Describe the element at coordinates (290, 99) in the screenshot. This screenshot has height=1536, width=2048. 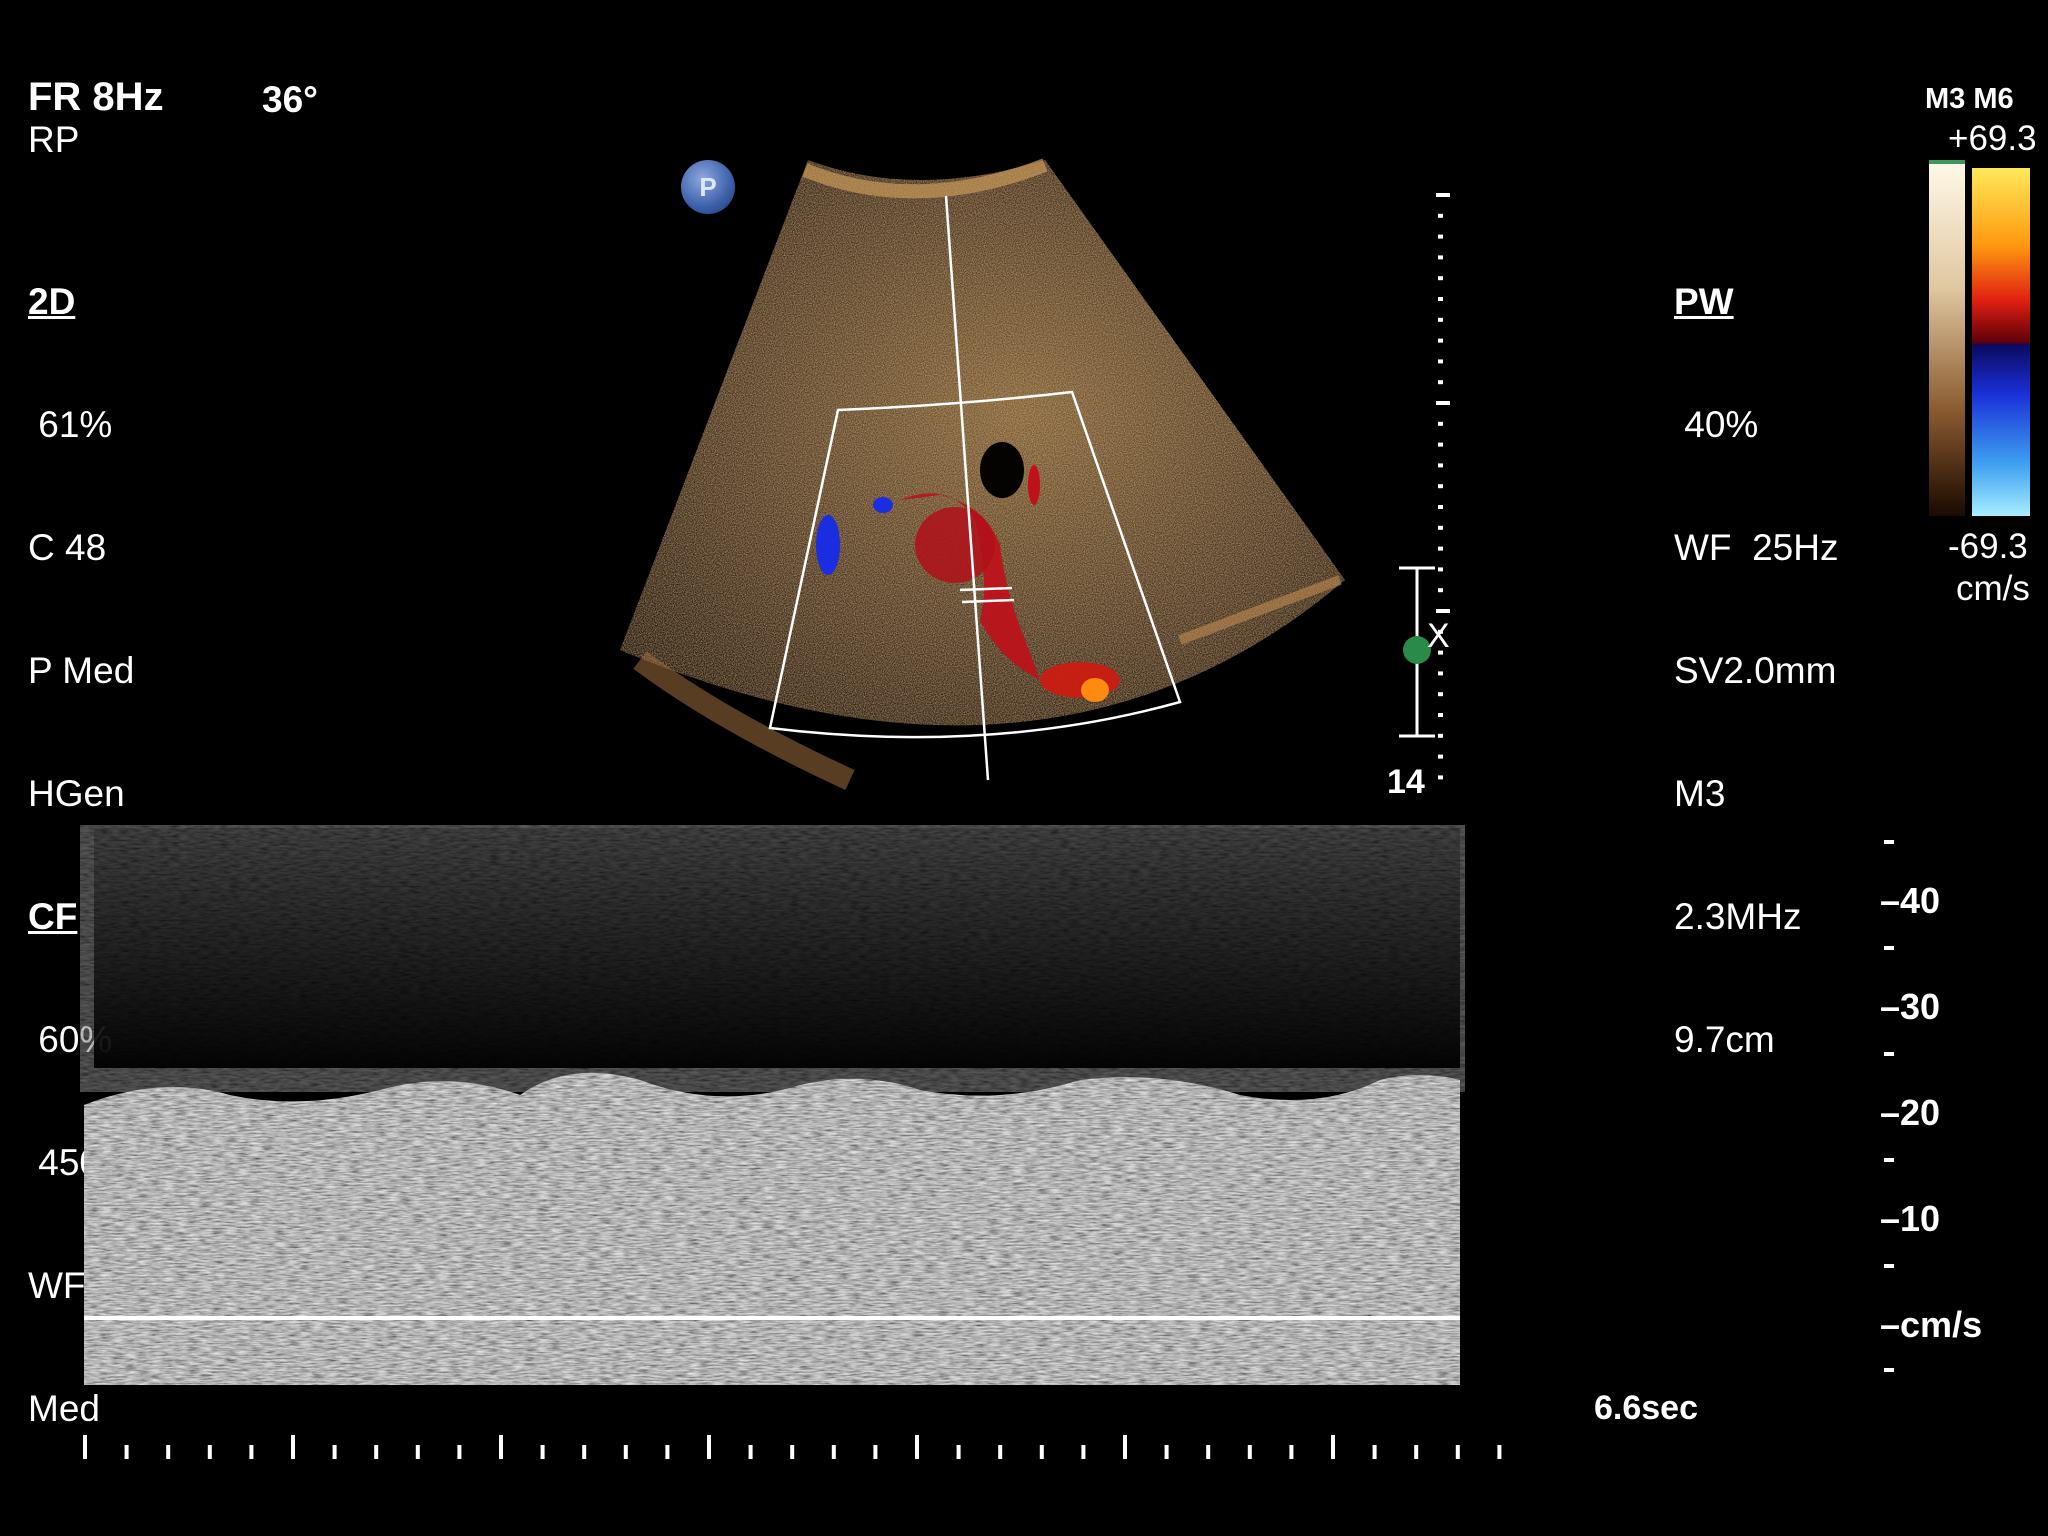
I see `angle-readout: 36°` at that location.